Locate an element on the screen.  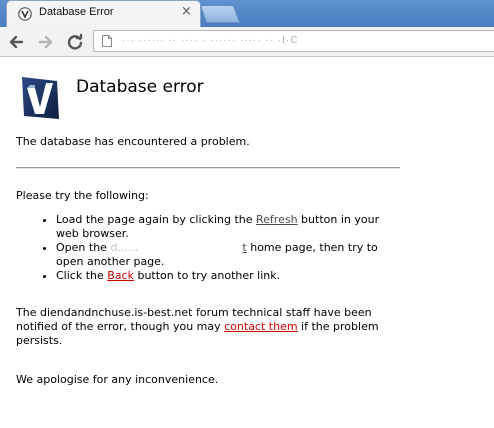
try-heading: Please try the following: is located at coordinates (82, 195).